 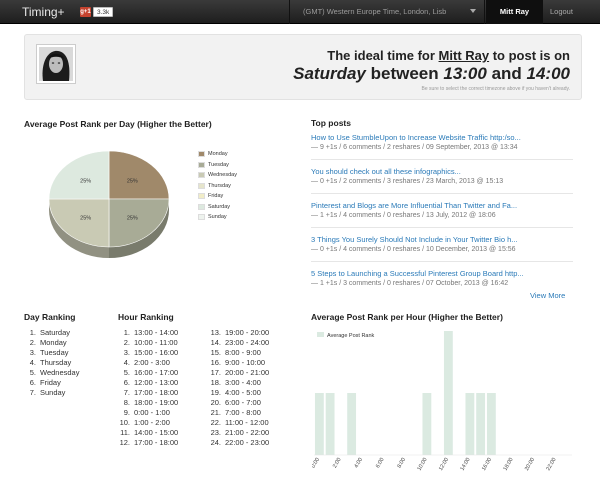 I want to click on user-profile-link: Mitt Ray, so click(x=464, y=55).